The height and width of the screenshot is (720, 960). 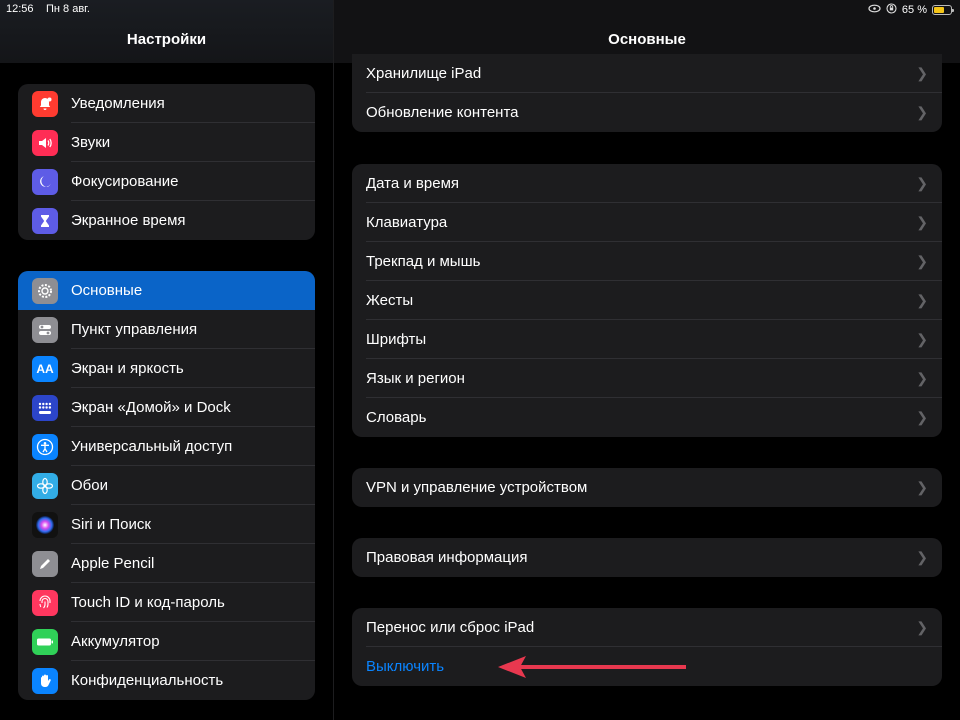 What do you see at coordinates (415, 378) in the screenshot?
I see `row-label: Язык и регион` at bounding box center [415, 378].